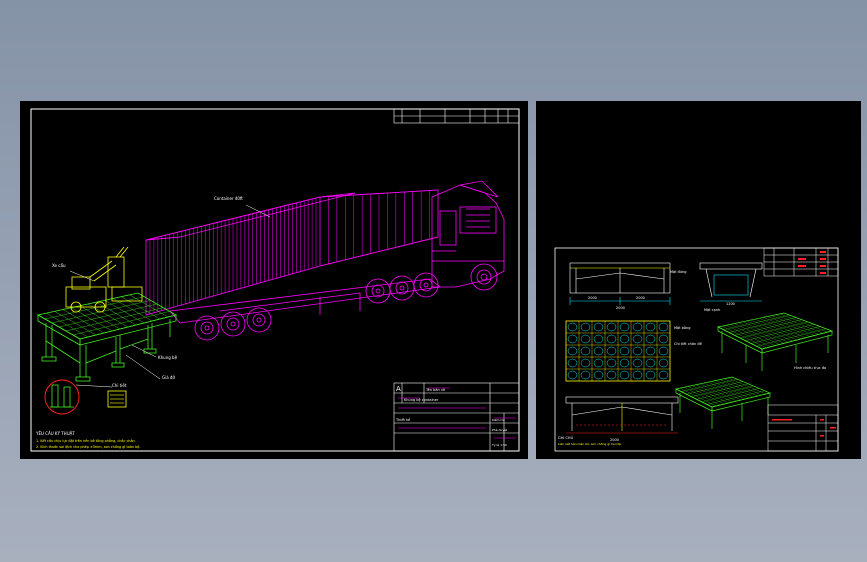 The height and width of the screenshot is (562, 867). I want to click on parts-table, so click(801, 262).